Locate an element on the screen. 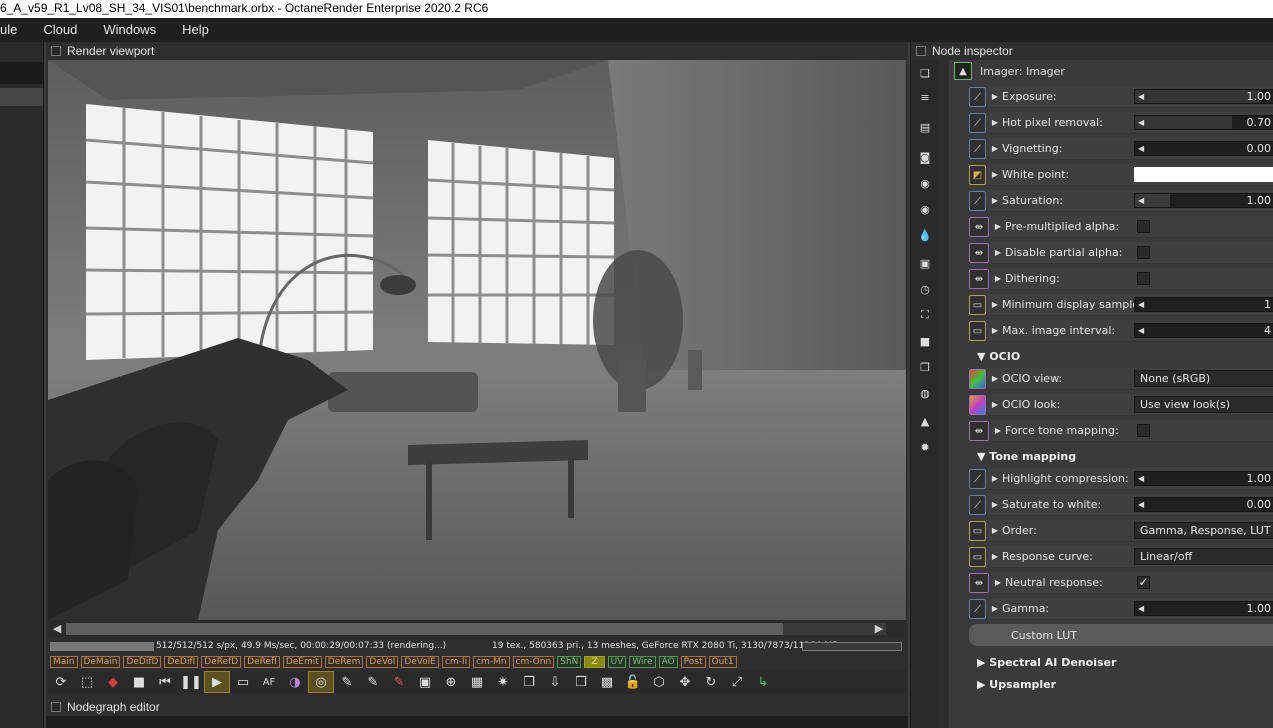 The width and height of the screenshot is (1273, 728). param-gamma: ⟋ ▶ Gamma: ◀ 1.00 is located at coordinates (1121, 609).